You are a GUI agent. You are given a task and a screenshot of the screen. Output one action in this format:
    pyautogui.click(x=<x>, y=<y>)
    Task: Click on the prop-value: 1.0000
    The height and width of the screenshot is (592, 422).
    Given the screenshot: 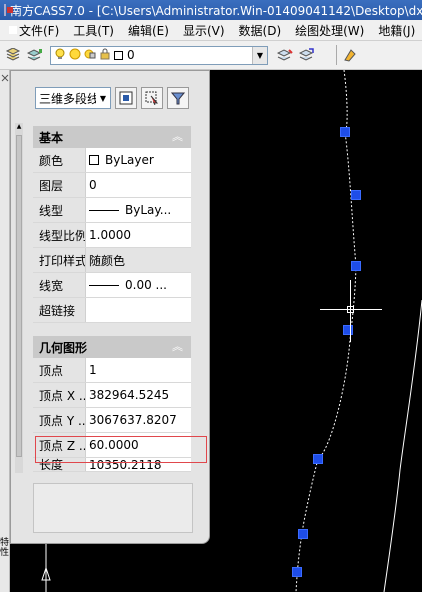 What is the action you would take?
    pyautogui.click(x=138, y=235)
    